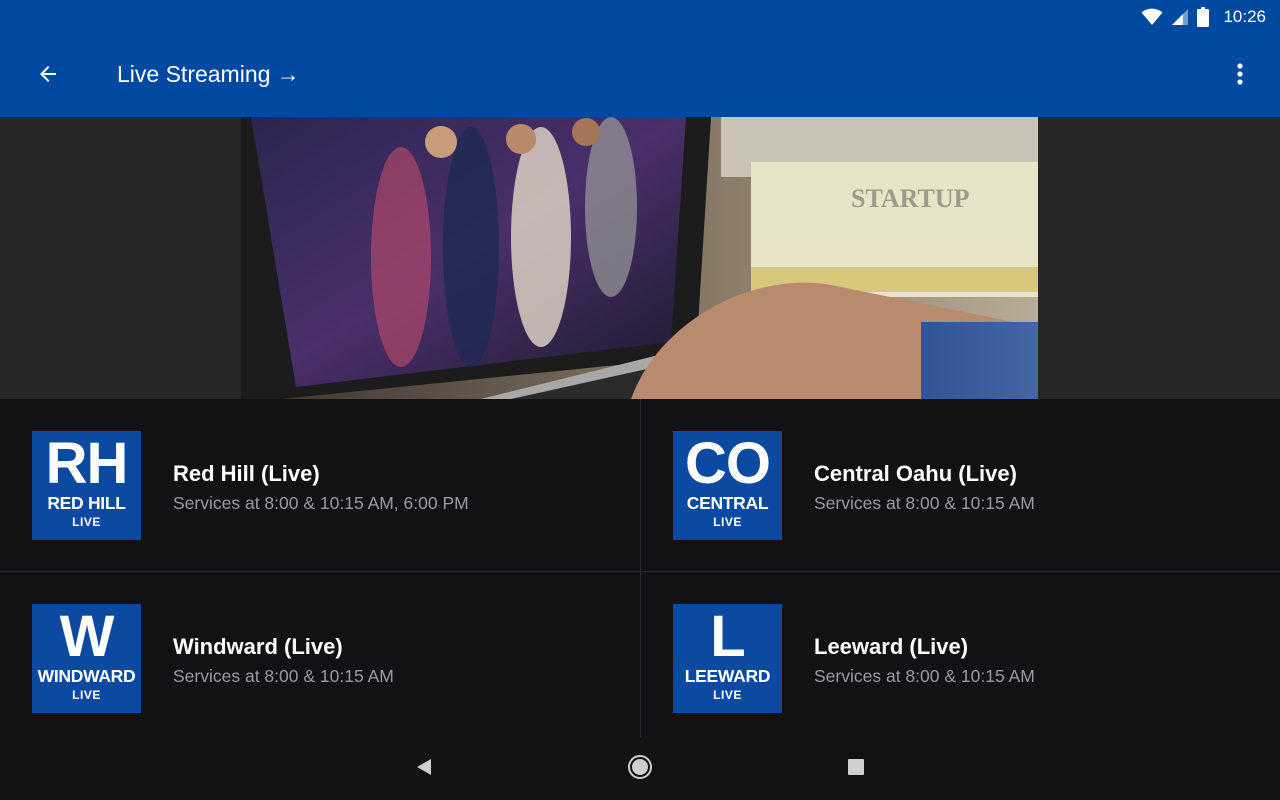 Image resolution: width=1280 pixels, height=800 pixels. I want to click on logo-letters: RH, so click(87, 463).